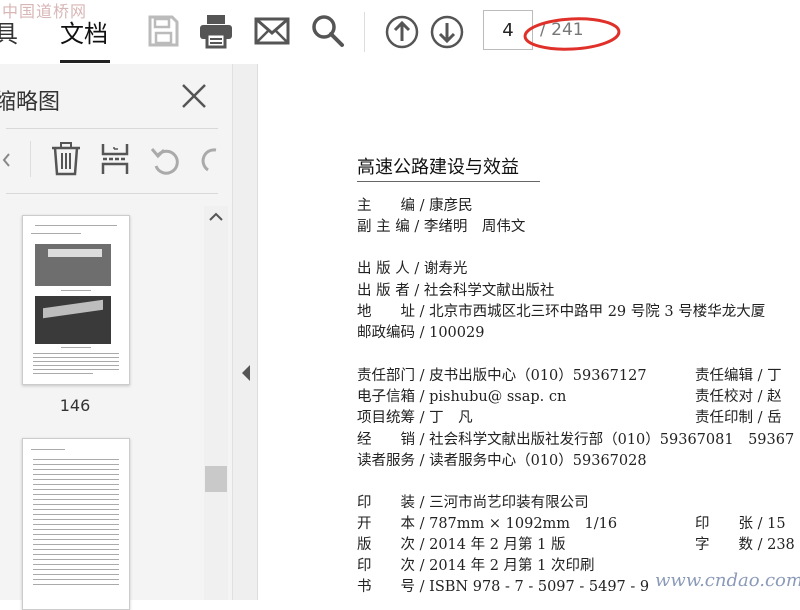 The height and width of the screenshot is (610, 800). I want to click on toolbar-separator, so click(364, 32).